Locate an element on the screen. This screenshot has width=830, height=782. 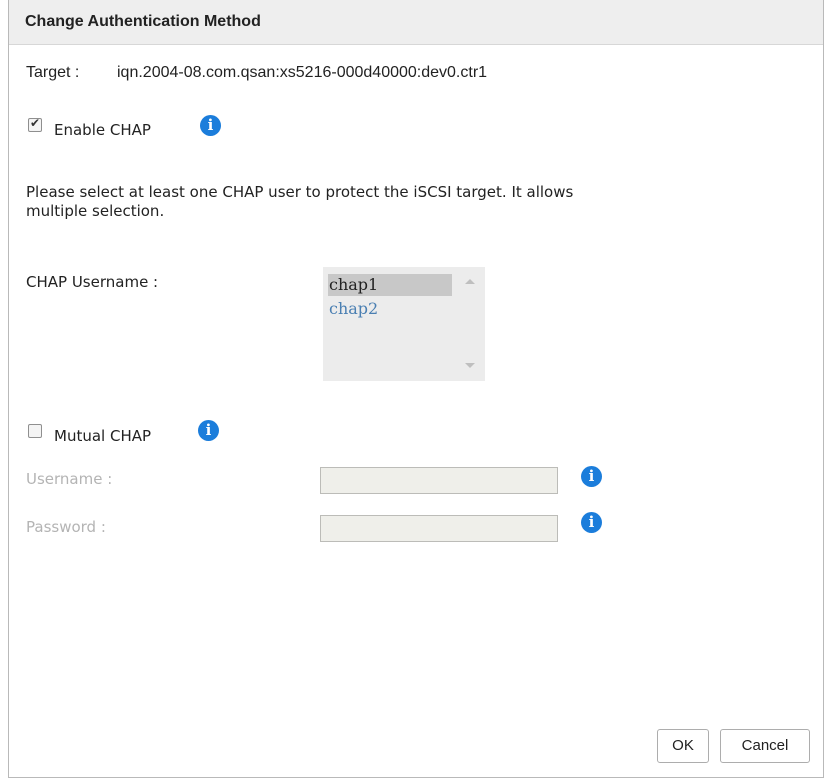
enable-chap-label: Enable CHAP is located at coordinates (102, 130).